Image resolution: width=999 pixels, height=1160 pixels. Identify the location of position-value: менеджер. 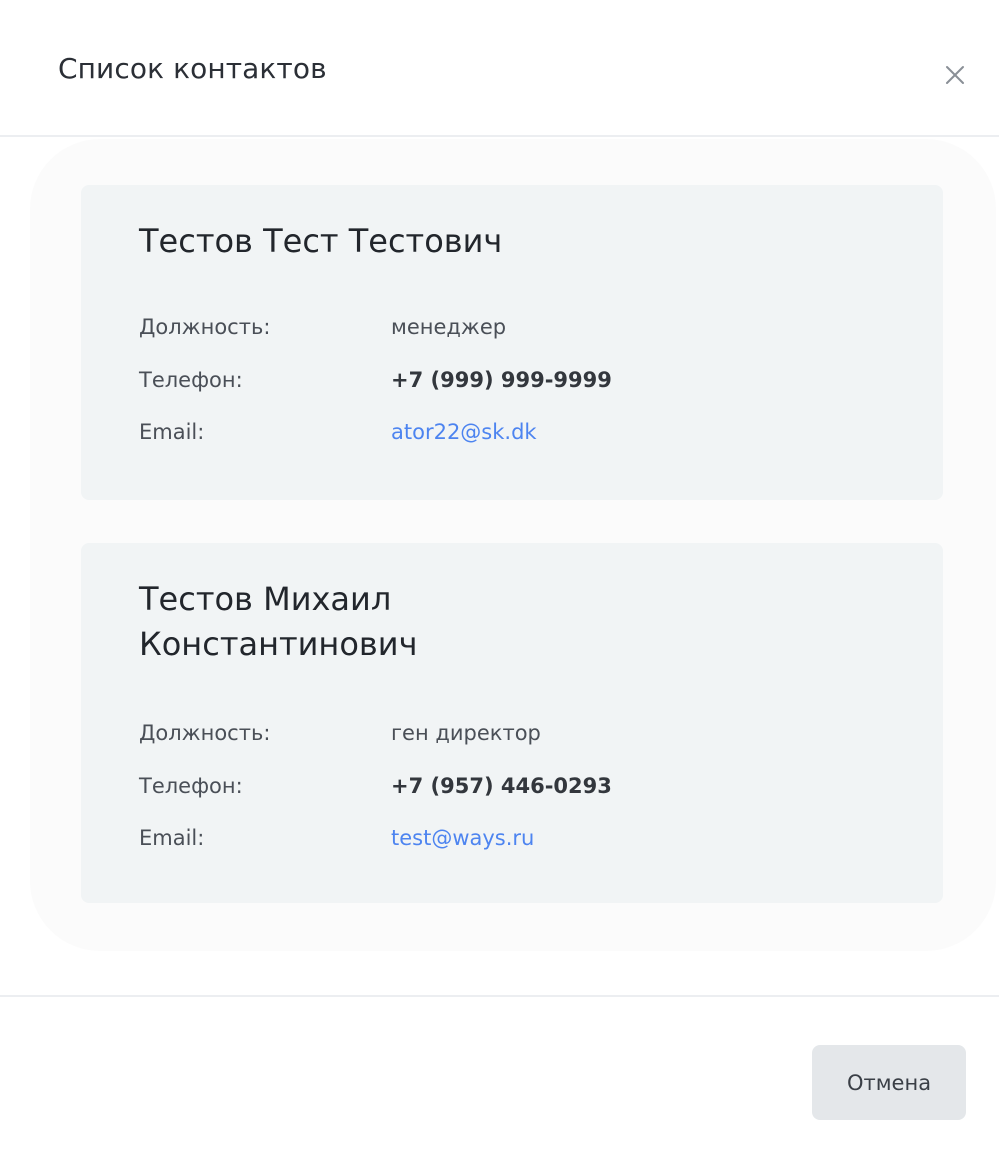
(449, 327).